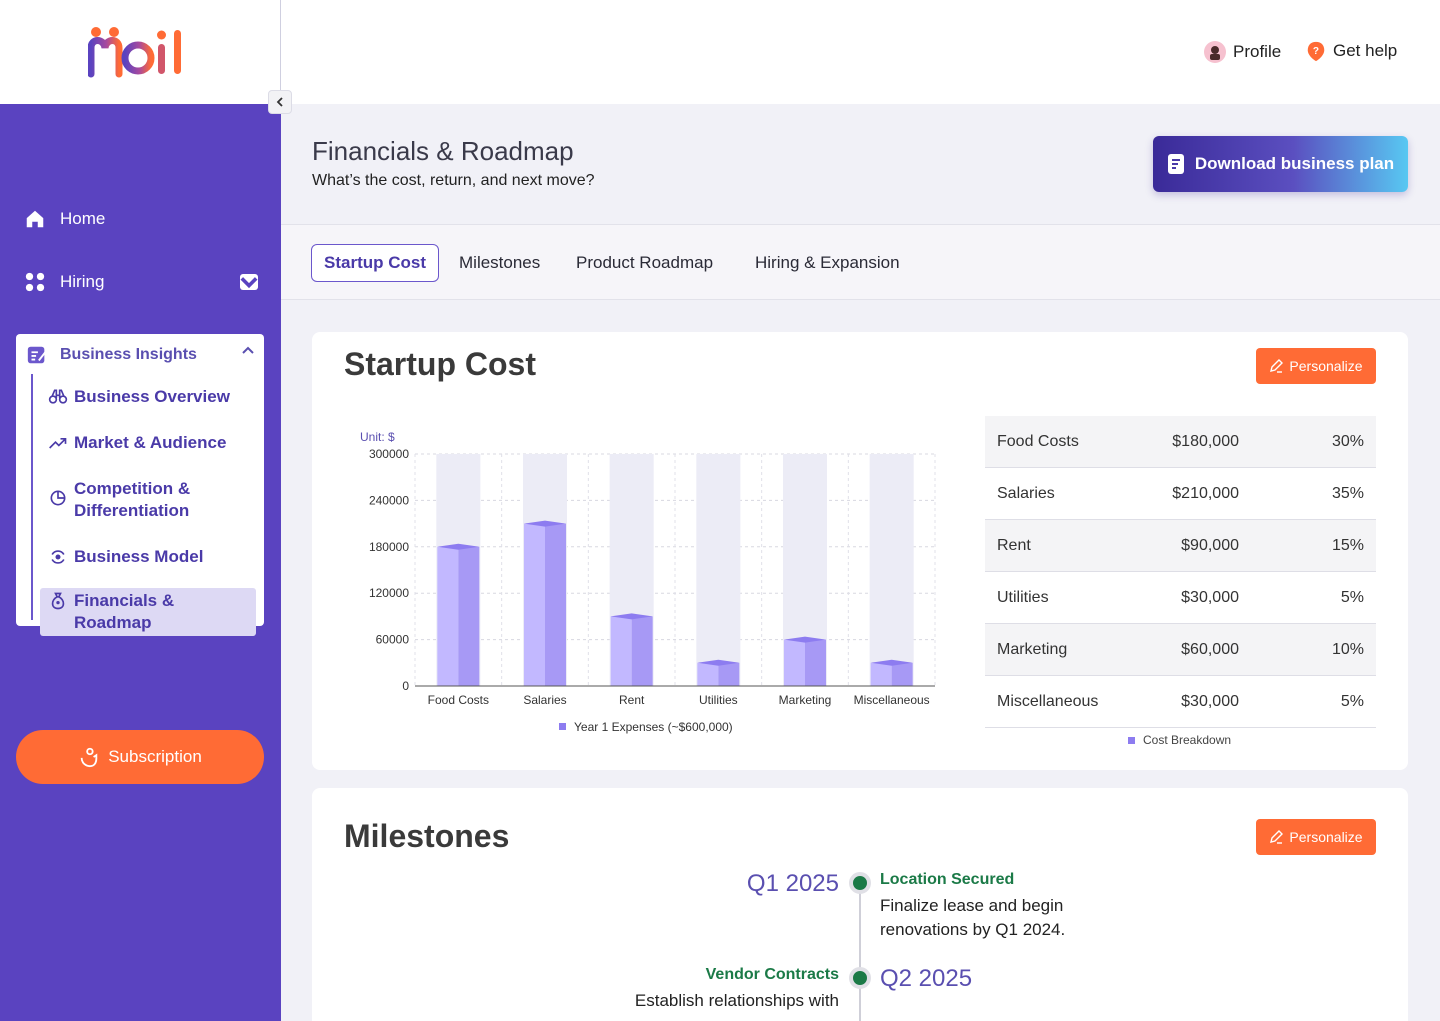 The height and width of the screenshot is (1021, 1440). I want to click on sidebar-item-label: Hiring, so click(82, 281).